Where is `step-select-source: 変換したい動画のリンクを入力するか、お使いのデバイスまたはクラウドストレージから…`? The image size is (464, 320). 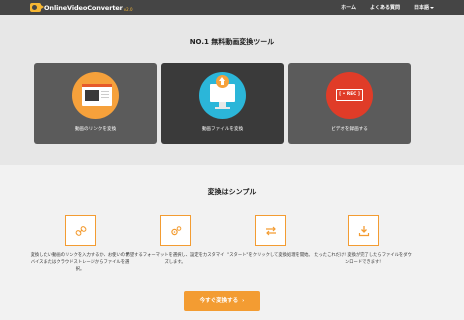 step-select-source: 変換したい動画のリンクを入力するか、お使いのデバイスまたはクラウドストレージから… is located at coordinates (80, 244).